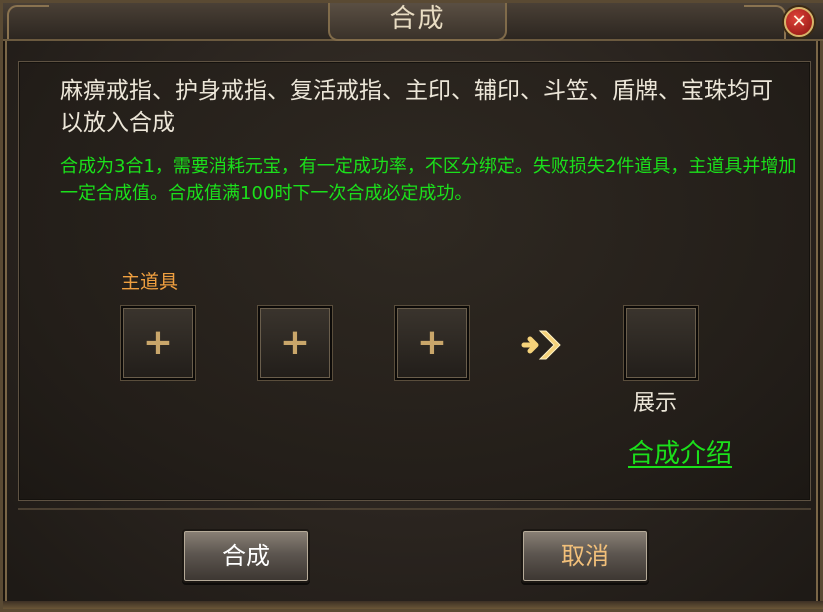 The height and width of the screenshot is (612, 823). What do you see at coordinates (416, 107) in the screenshot?
I see `description-text: 麻痹戒指、护身戒指、复活戒指、主印、辅印、斗笠、盾牌、宝珠均可以放入合成` at bounding box center [416, 107].